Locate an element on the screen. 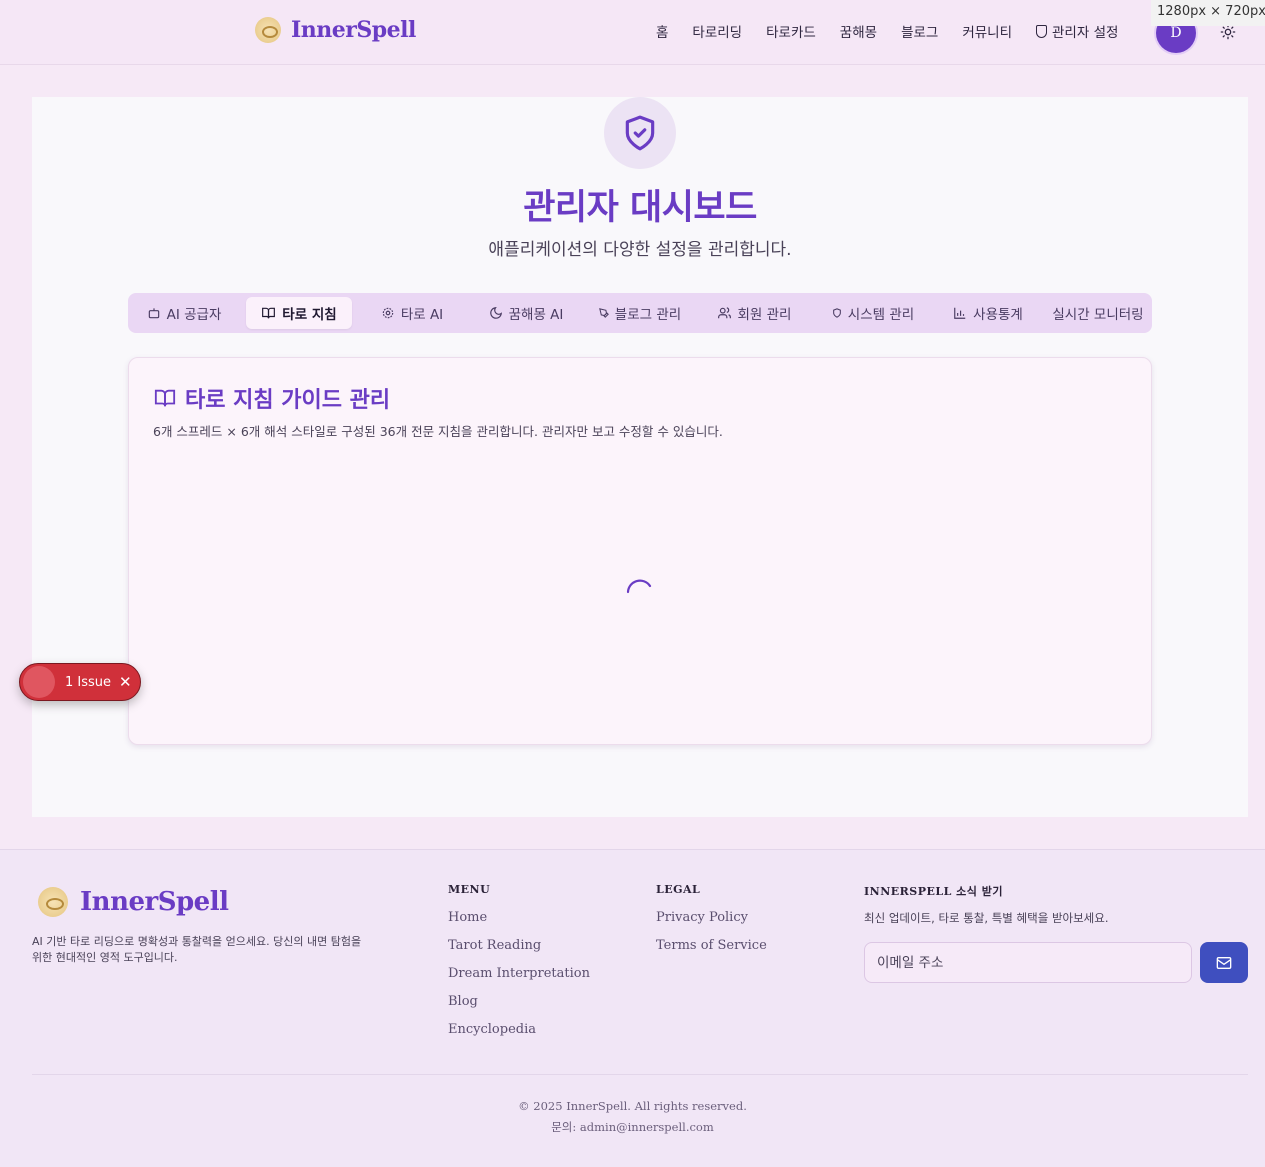 The height and width of the screenshot is (1167, 1265). sun-icon is located at coordinates (1228, 32).